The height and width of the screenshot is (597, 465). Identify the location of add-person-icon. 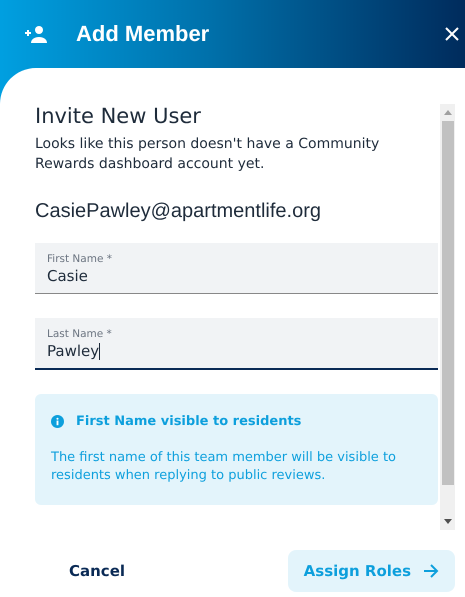
(36, 34).